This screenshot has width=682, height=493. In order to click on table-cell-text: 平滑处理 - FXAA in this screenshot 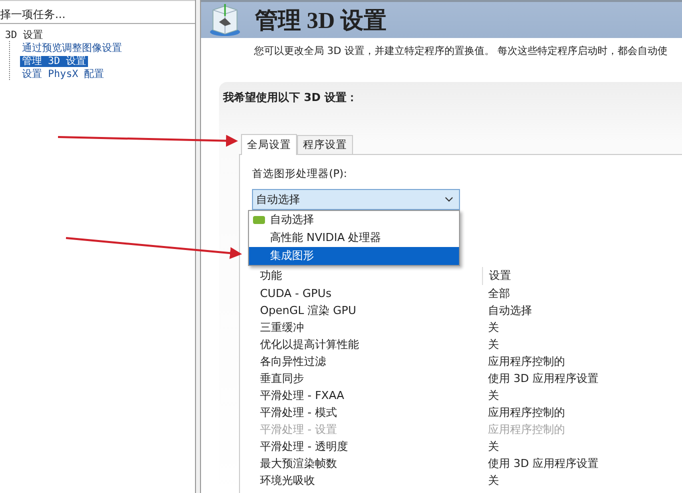, I will do `click(302, 396)`.